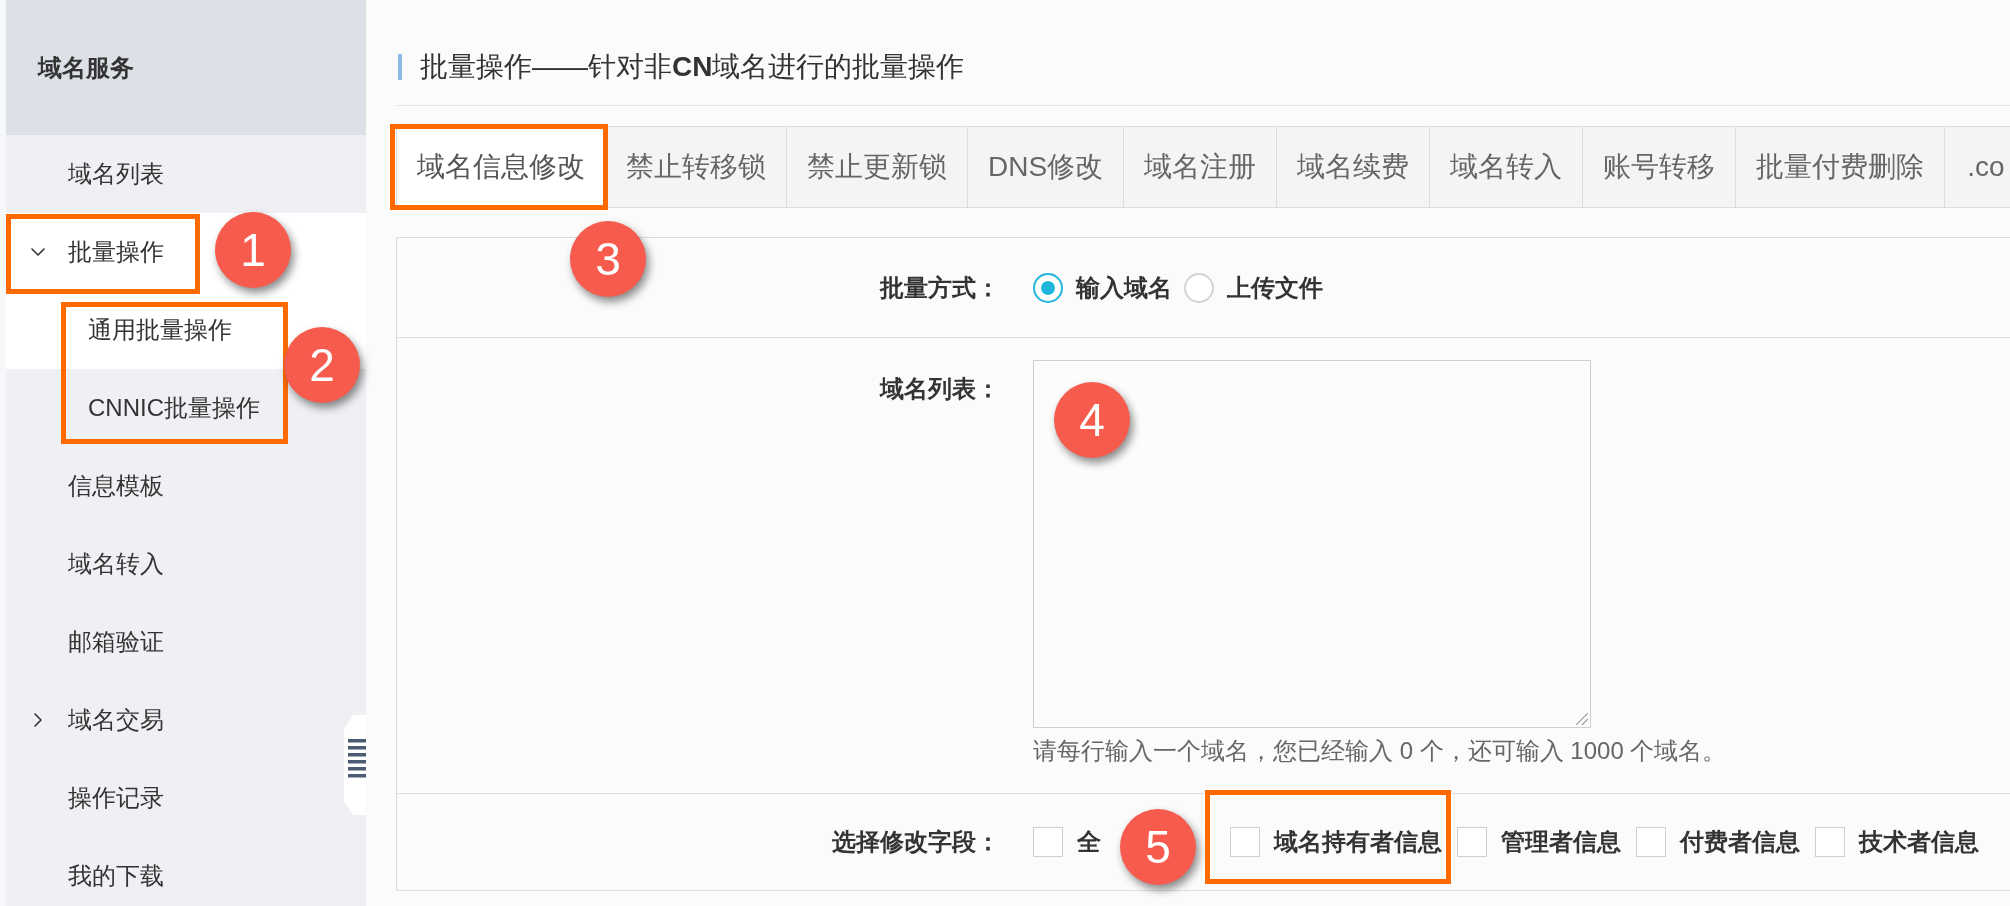  Describe the element at coordinates (98, 720) in the screenshot. I see `sidebar-item: 域名交易` at that location.